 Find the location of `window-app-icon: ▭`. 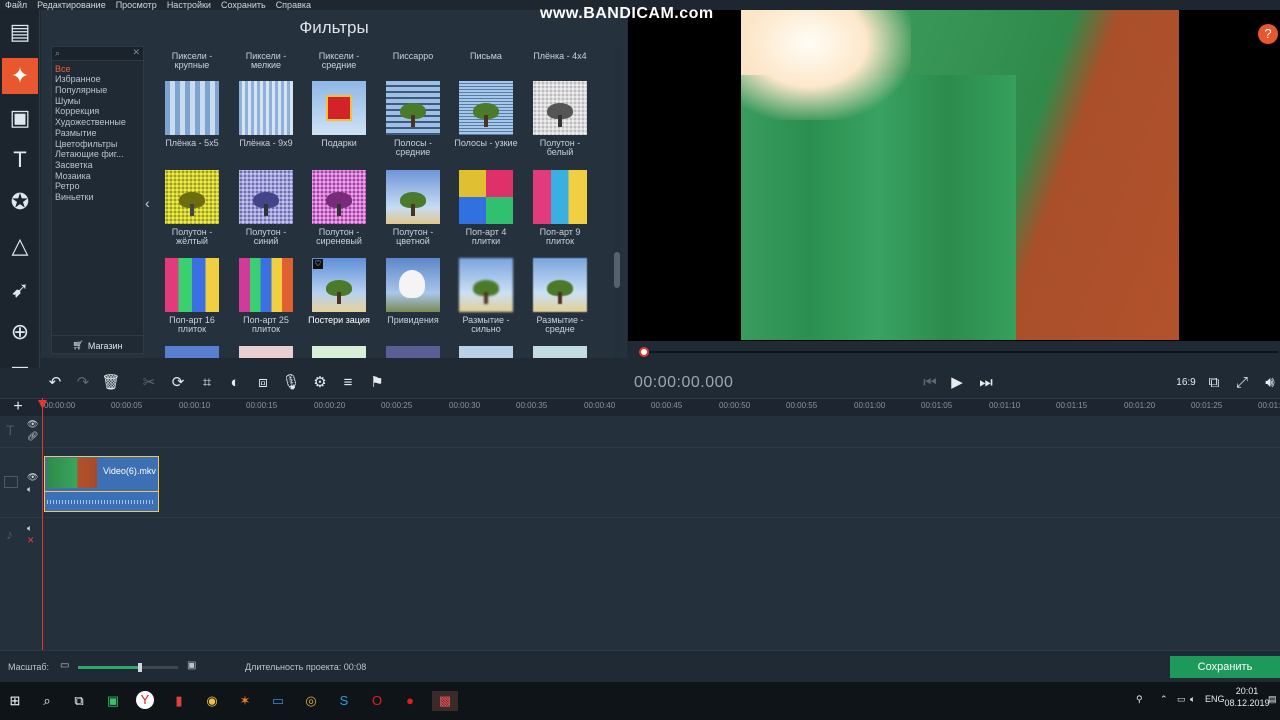

window-app-icon: ▭ is located at coordinates (278, 701).